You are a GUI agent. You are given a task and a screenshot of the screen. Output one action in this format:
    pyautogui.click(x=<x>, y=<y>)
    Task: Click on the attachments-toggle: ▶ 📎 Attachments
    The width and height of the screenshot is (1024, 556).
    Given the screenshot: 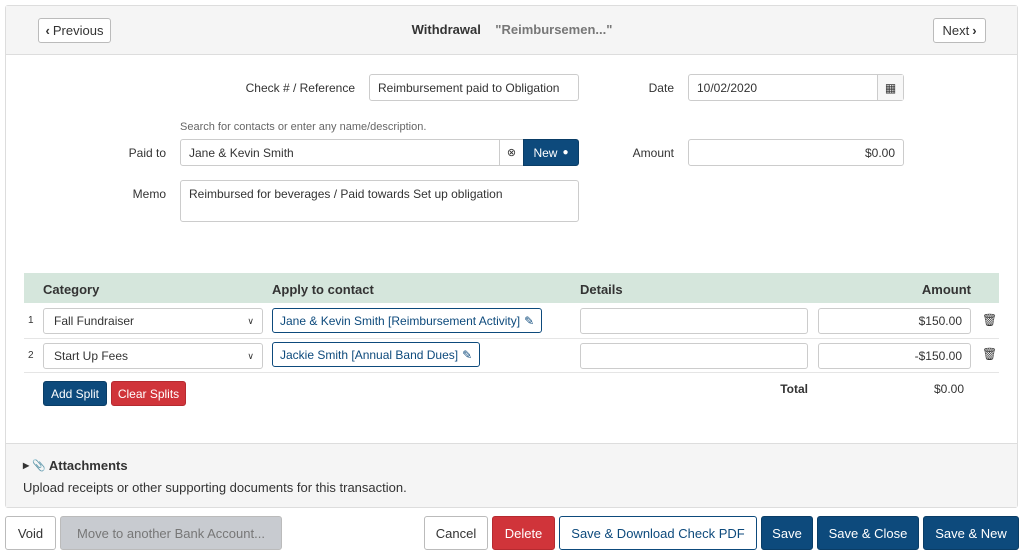 What is the action you would take?
    pyautogui.click(x=75, y=465)
    